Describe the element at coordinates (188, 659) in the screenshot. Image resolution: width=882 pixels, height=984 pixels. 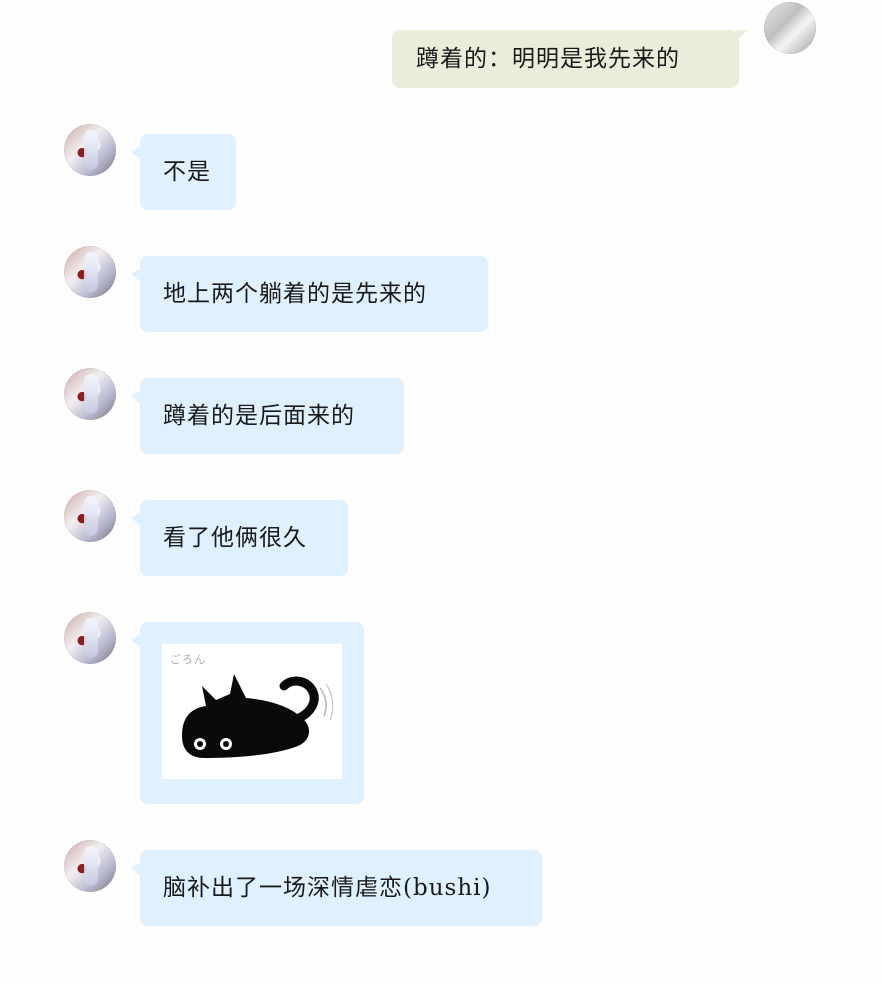
I see `sticker-scribble: ごろん` at that location.